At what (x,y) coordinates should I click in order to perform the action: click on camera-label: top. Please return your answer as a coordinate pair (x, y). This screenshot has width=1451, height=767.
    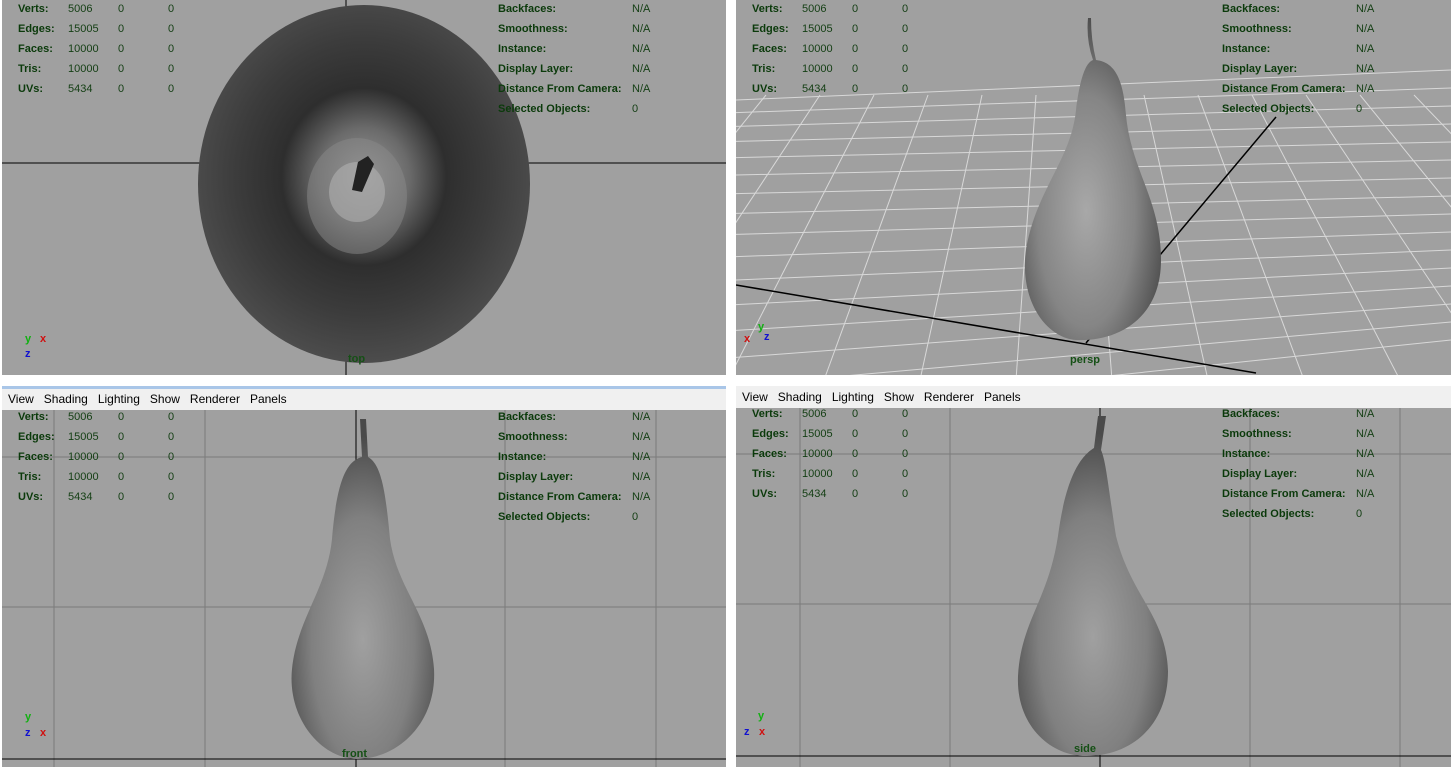
    Looking at the image, I should click on (357, 359).